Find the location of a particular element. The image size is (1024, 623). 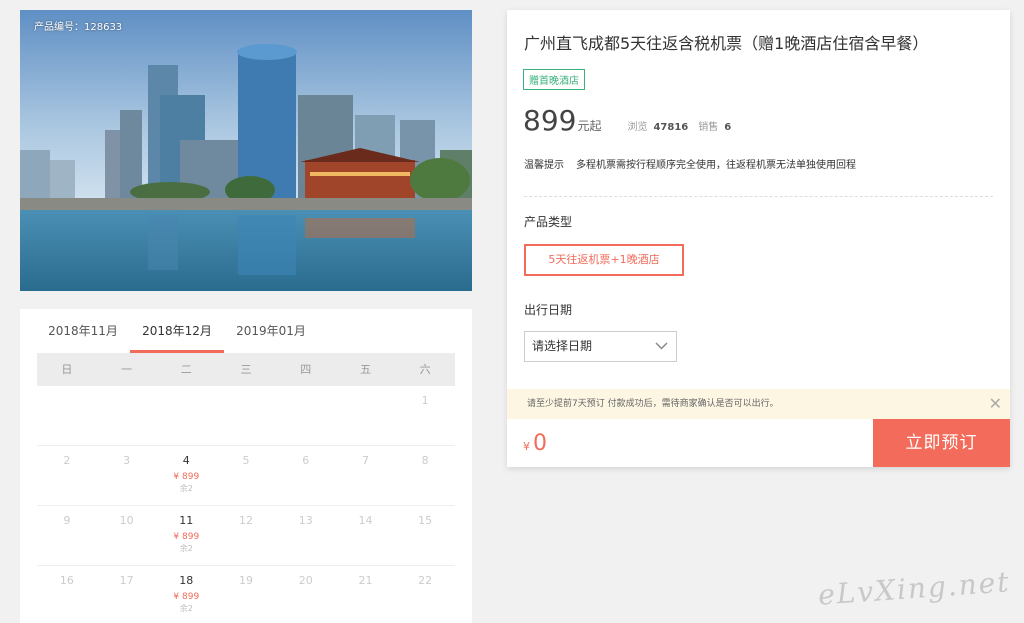

calendar-day: 11 ¥ 899 余2 is located at coordinates (186, 535).